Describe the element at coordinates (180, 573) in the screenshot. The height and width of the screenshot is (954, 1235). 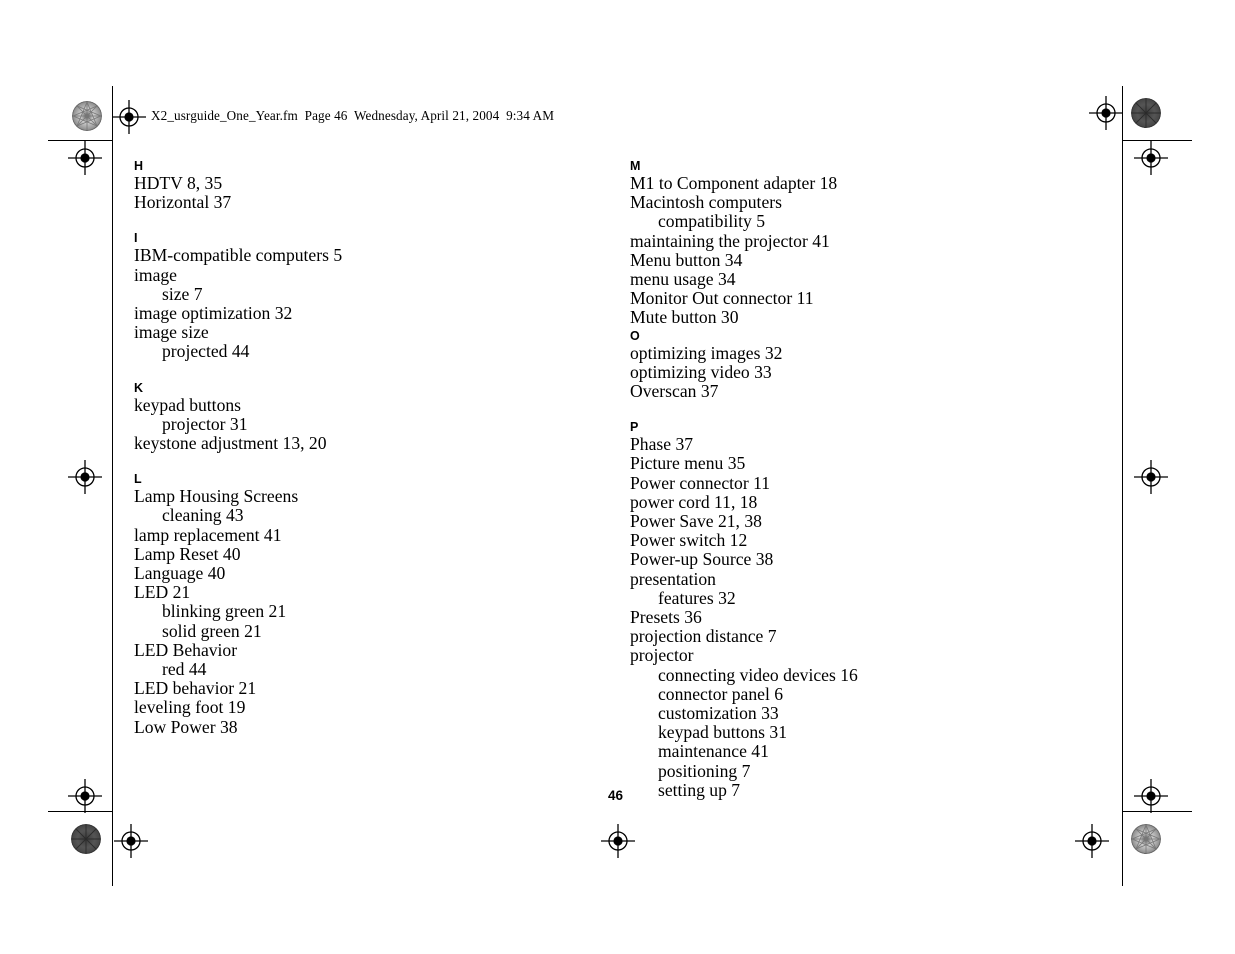
I see `index-entry: Language 40` at that location.